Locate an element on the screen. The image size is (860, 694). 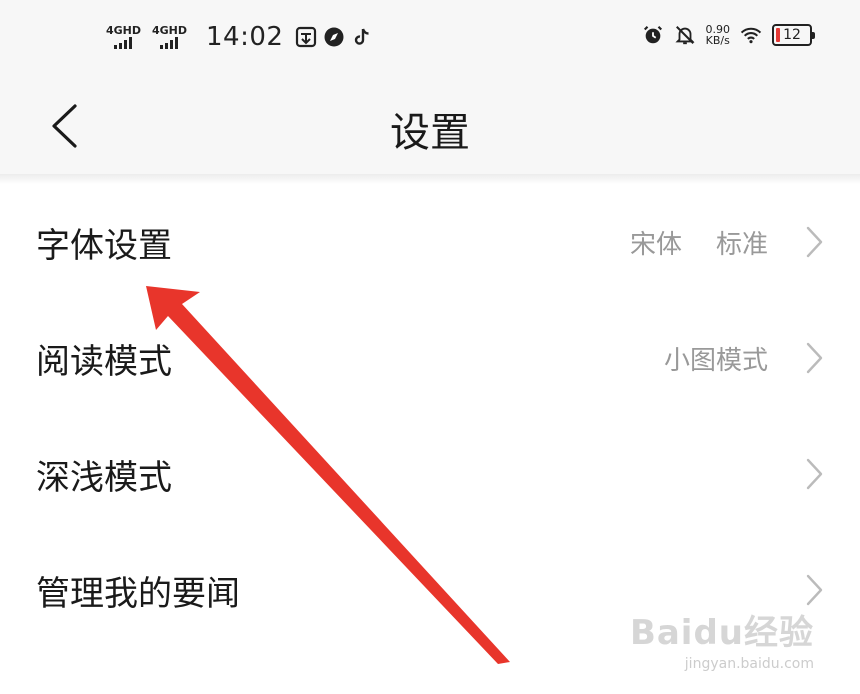
network-indicator-1: 4GHD is located at coordinates (126, 37).